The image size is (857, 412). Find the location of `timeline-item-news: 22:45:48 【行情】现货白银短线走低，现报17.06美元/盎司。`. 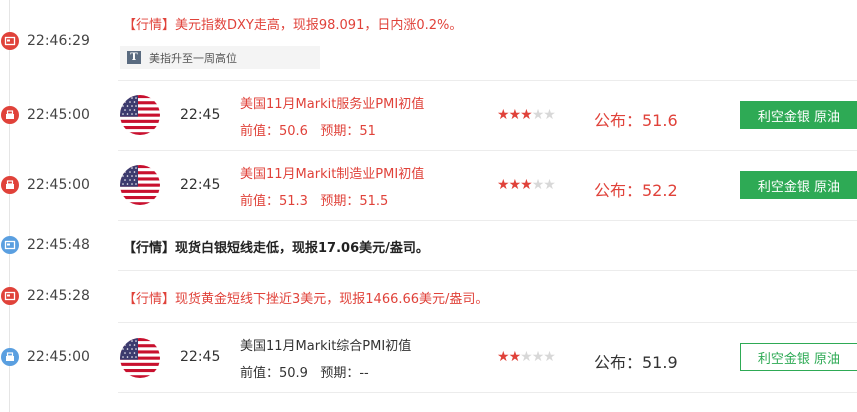

timeline-item-news: 22:45:48 【行情】现货白银短线走低，现报17.06美元/盎司。 is located at coordinates (428, 245).